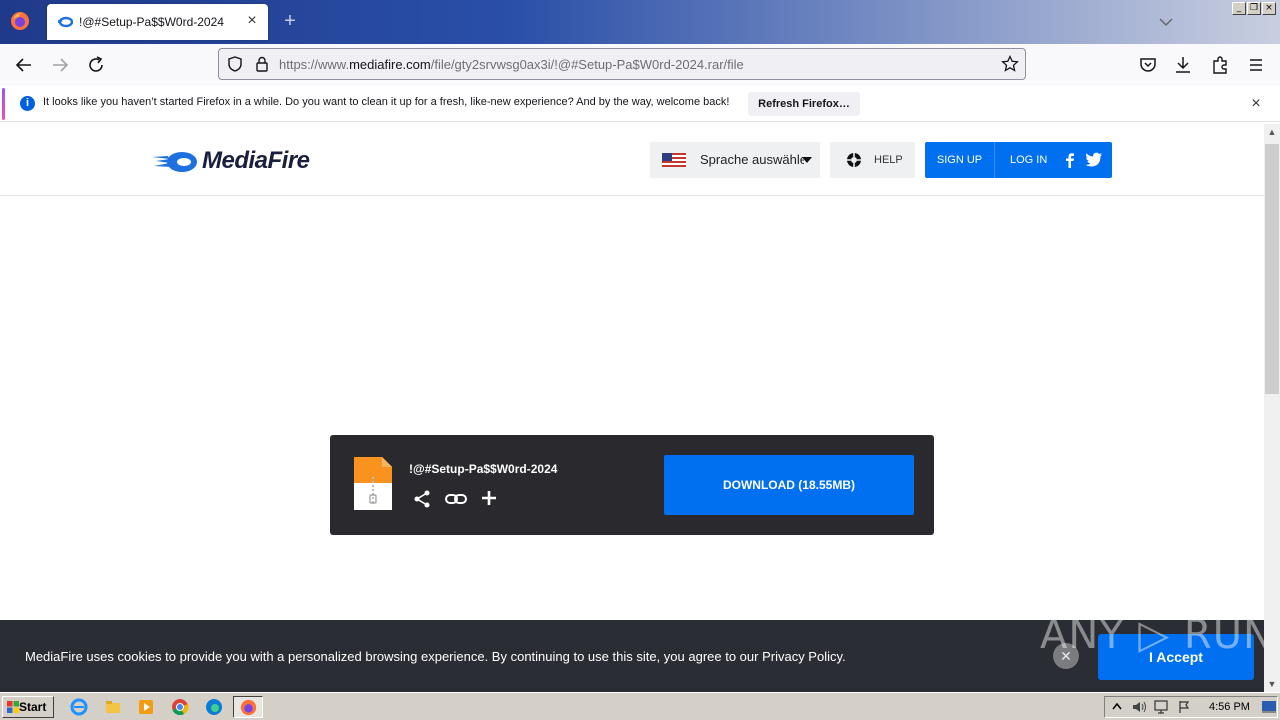  What do you see at coordinates (60, 65) in the screenshot?
I see `forward-icon` at bounding box center [60, 65].